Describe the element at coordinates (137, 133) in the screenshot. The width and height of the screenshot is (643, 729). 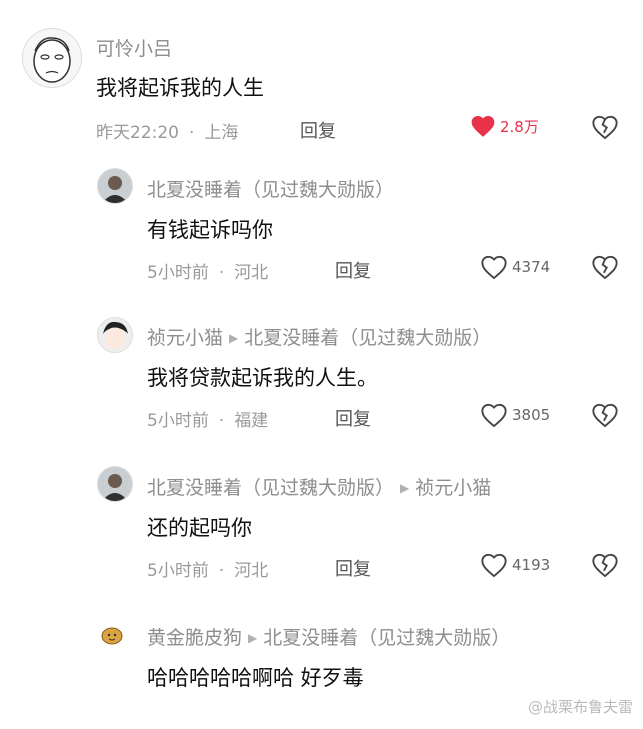
I see `timestamp: 昨天22:20` at that location.